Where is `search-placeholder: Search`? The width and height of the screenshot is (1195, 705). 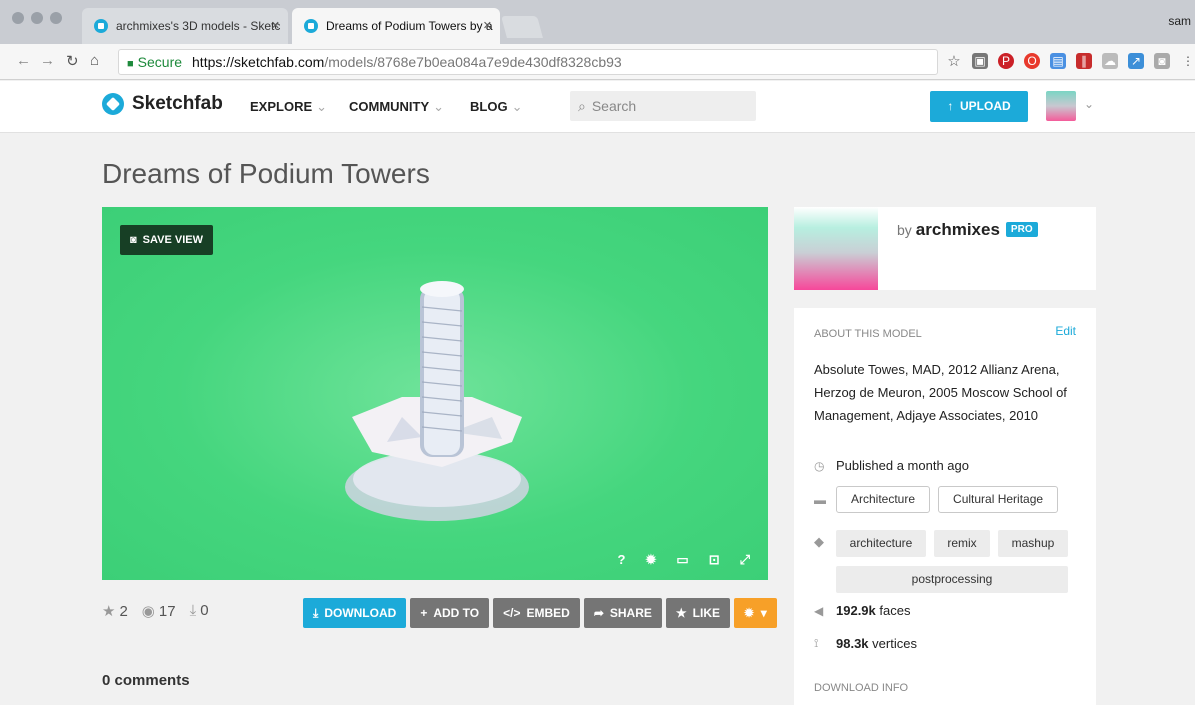 search-placeholder: Search is located at coordinates (614, 106).